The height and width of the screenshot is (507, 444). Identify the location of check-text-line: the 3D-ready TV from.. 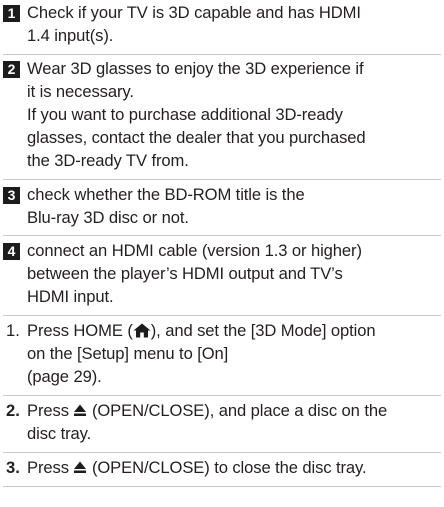
(108, 160).